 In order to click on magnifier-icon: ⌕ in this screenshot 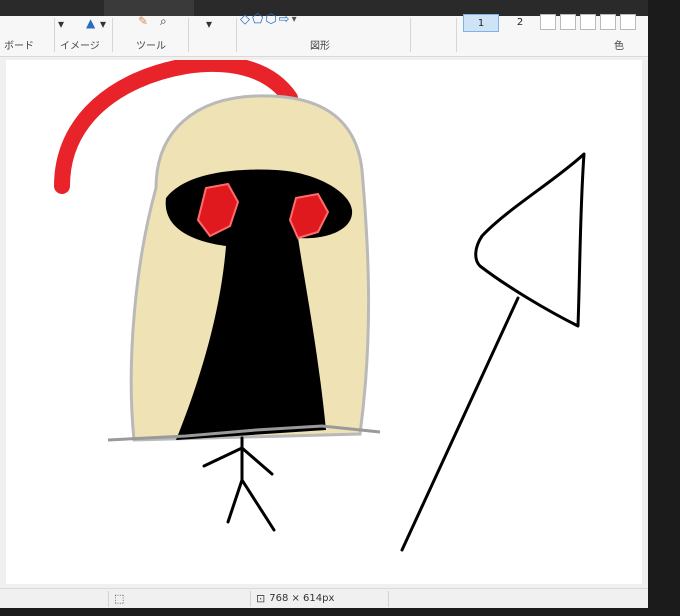, I will do `click(163, 21)`.